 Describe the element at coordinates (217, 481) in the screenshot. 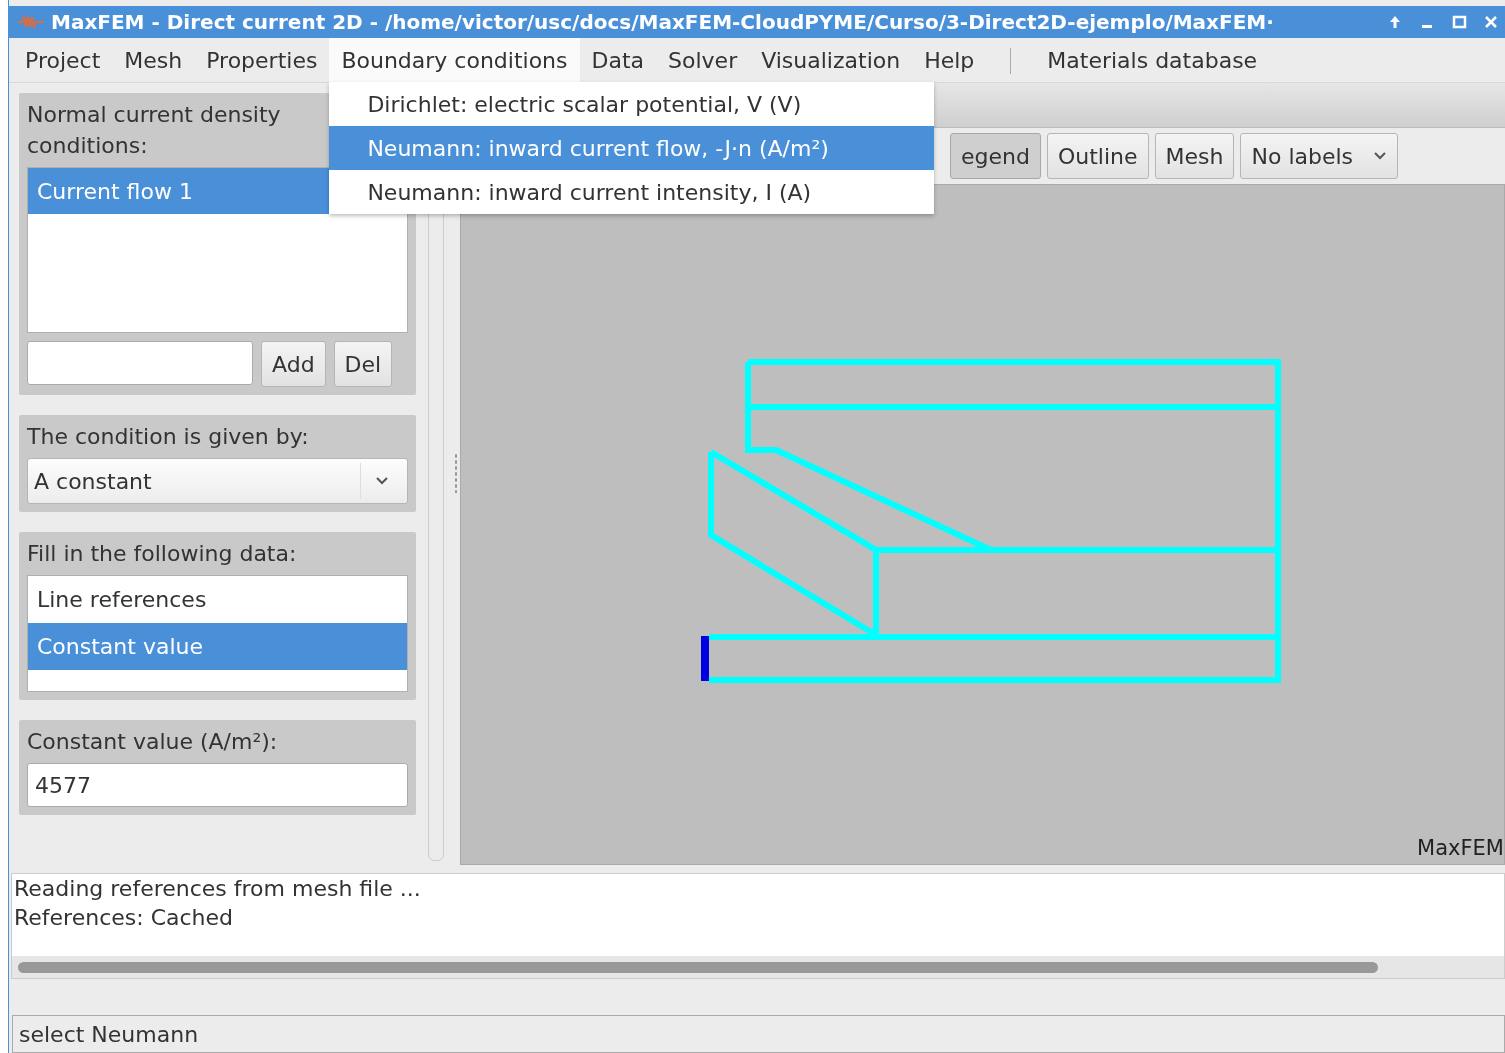

I see `condition-dropdown: A constant` at that location.